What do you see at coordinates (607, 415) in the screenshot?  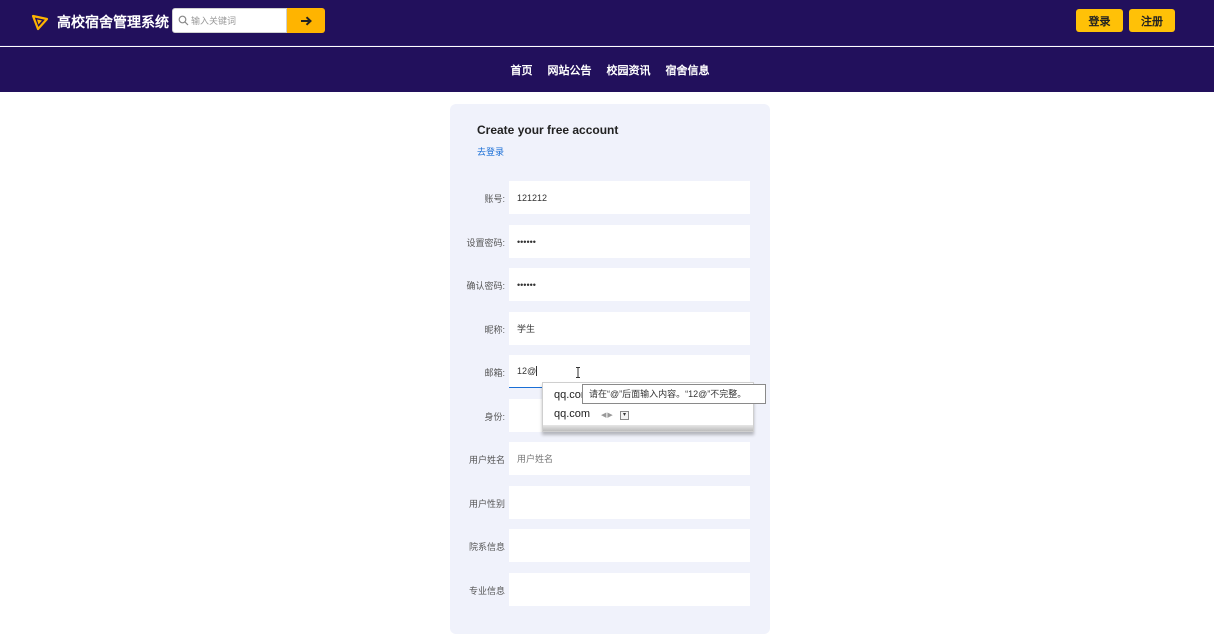 I see `autocomplete-nav-arrows-icon: ◀▶` at bounding box center [607, 415].